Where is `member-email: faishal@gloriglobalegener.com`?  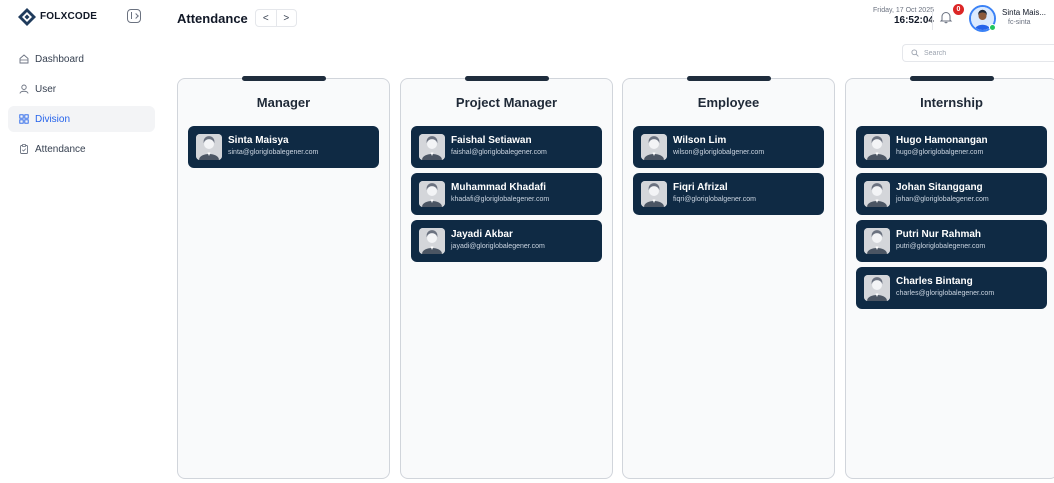 member-email: faishal@gloriglobalegener.com is located at coordinates (499, 152).